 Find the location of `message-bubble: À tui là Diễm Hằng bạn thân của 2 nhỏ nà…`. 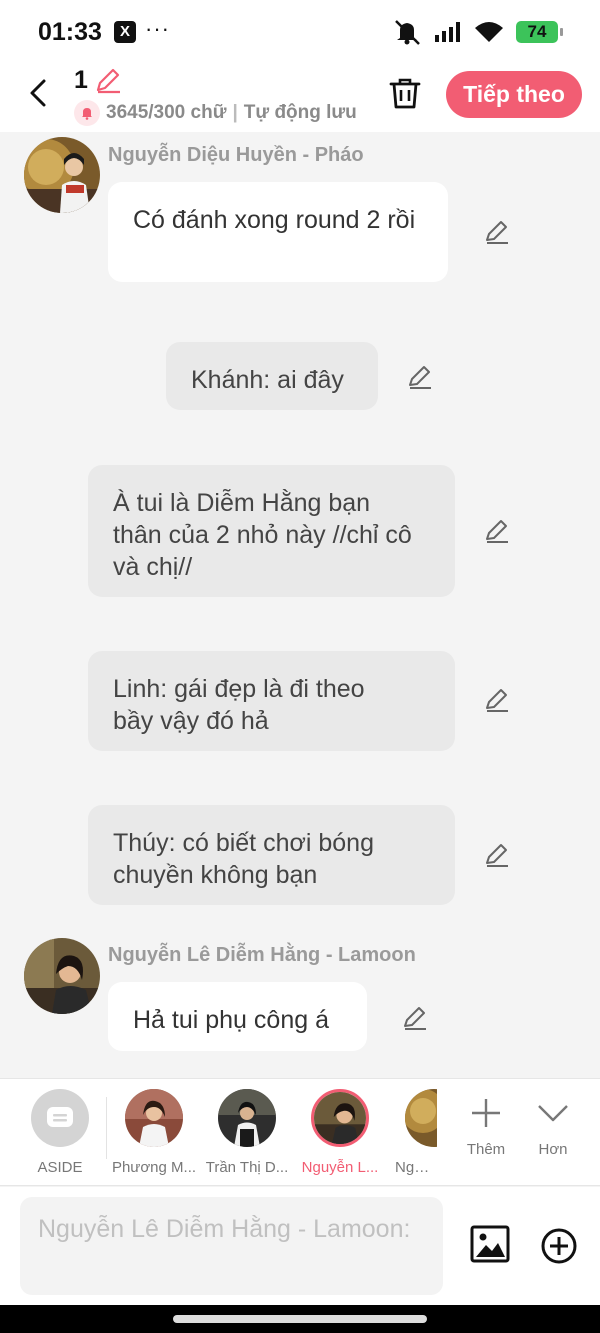

message-bubble: À tui là Diễm Hằng bạn thân của 2 nhỏ nà… is located at coordinates (271, 531).